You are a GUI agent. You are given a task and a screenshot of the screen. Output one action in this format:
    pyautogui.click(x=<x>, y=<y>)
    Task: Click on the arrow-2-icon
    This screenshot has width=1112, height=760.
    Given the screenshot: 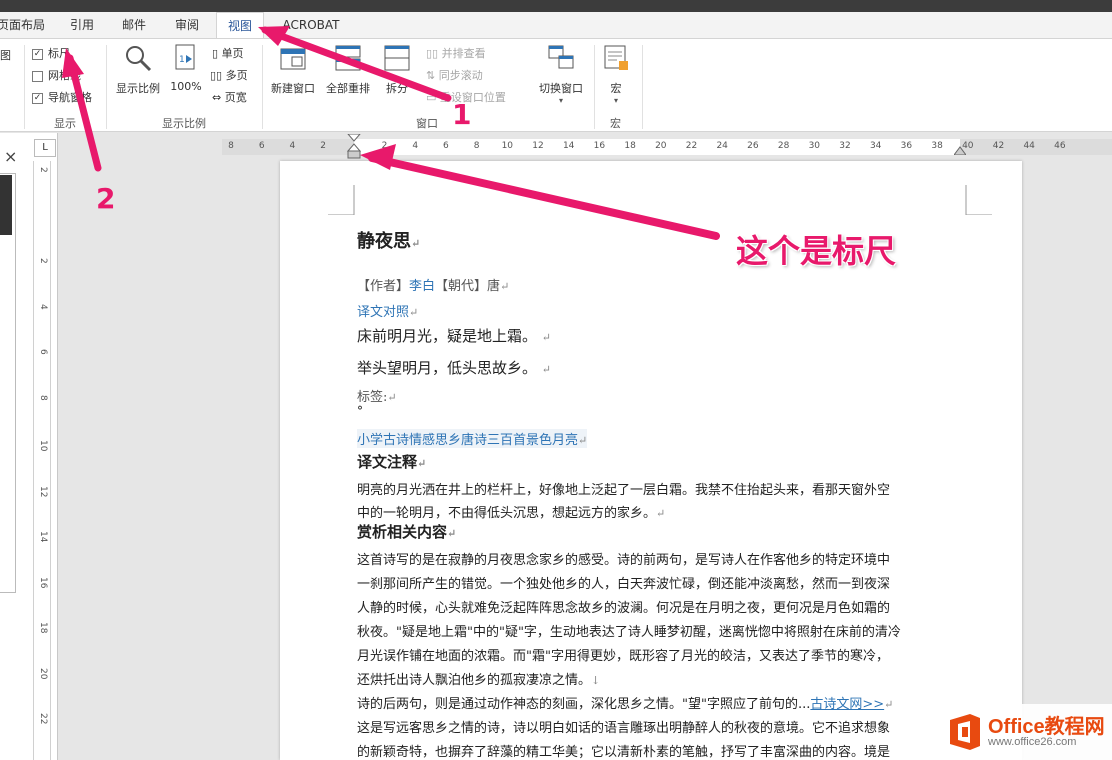 What is the action you would take?
    pyautogui.click(x=82, y=110)
    